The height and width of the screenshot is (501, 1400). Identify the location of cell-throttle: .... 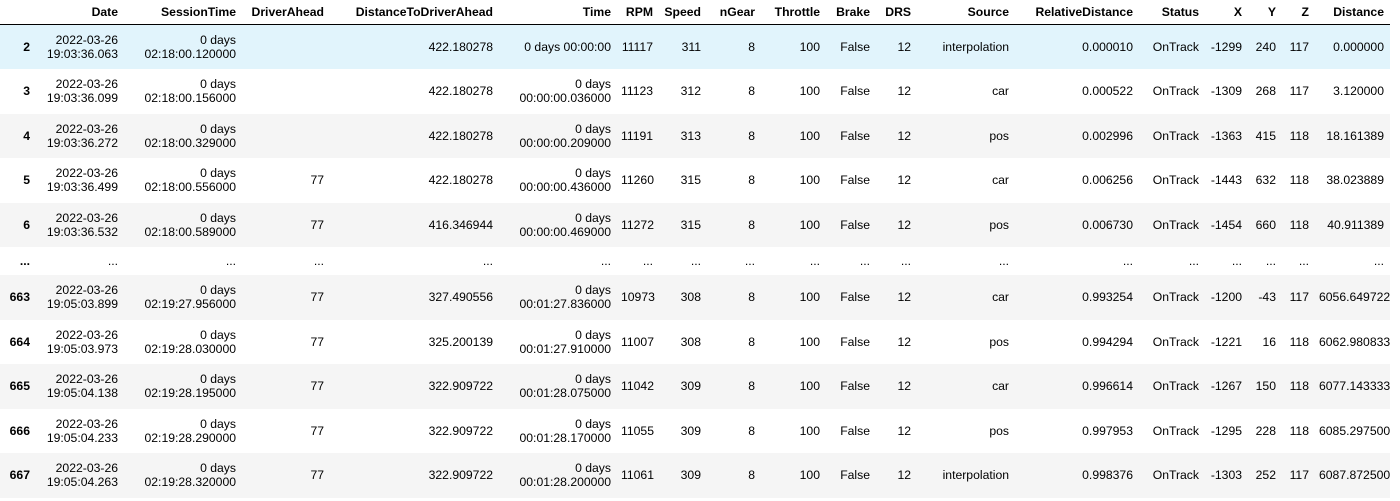
(814, 261).